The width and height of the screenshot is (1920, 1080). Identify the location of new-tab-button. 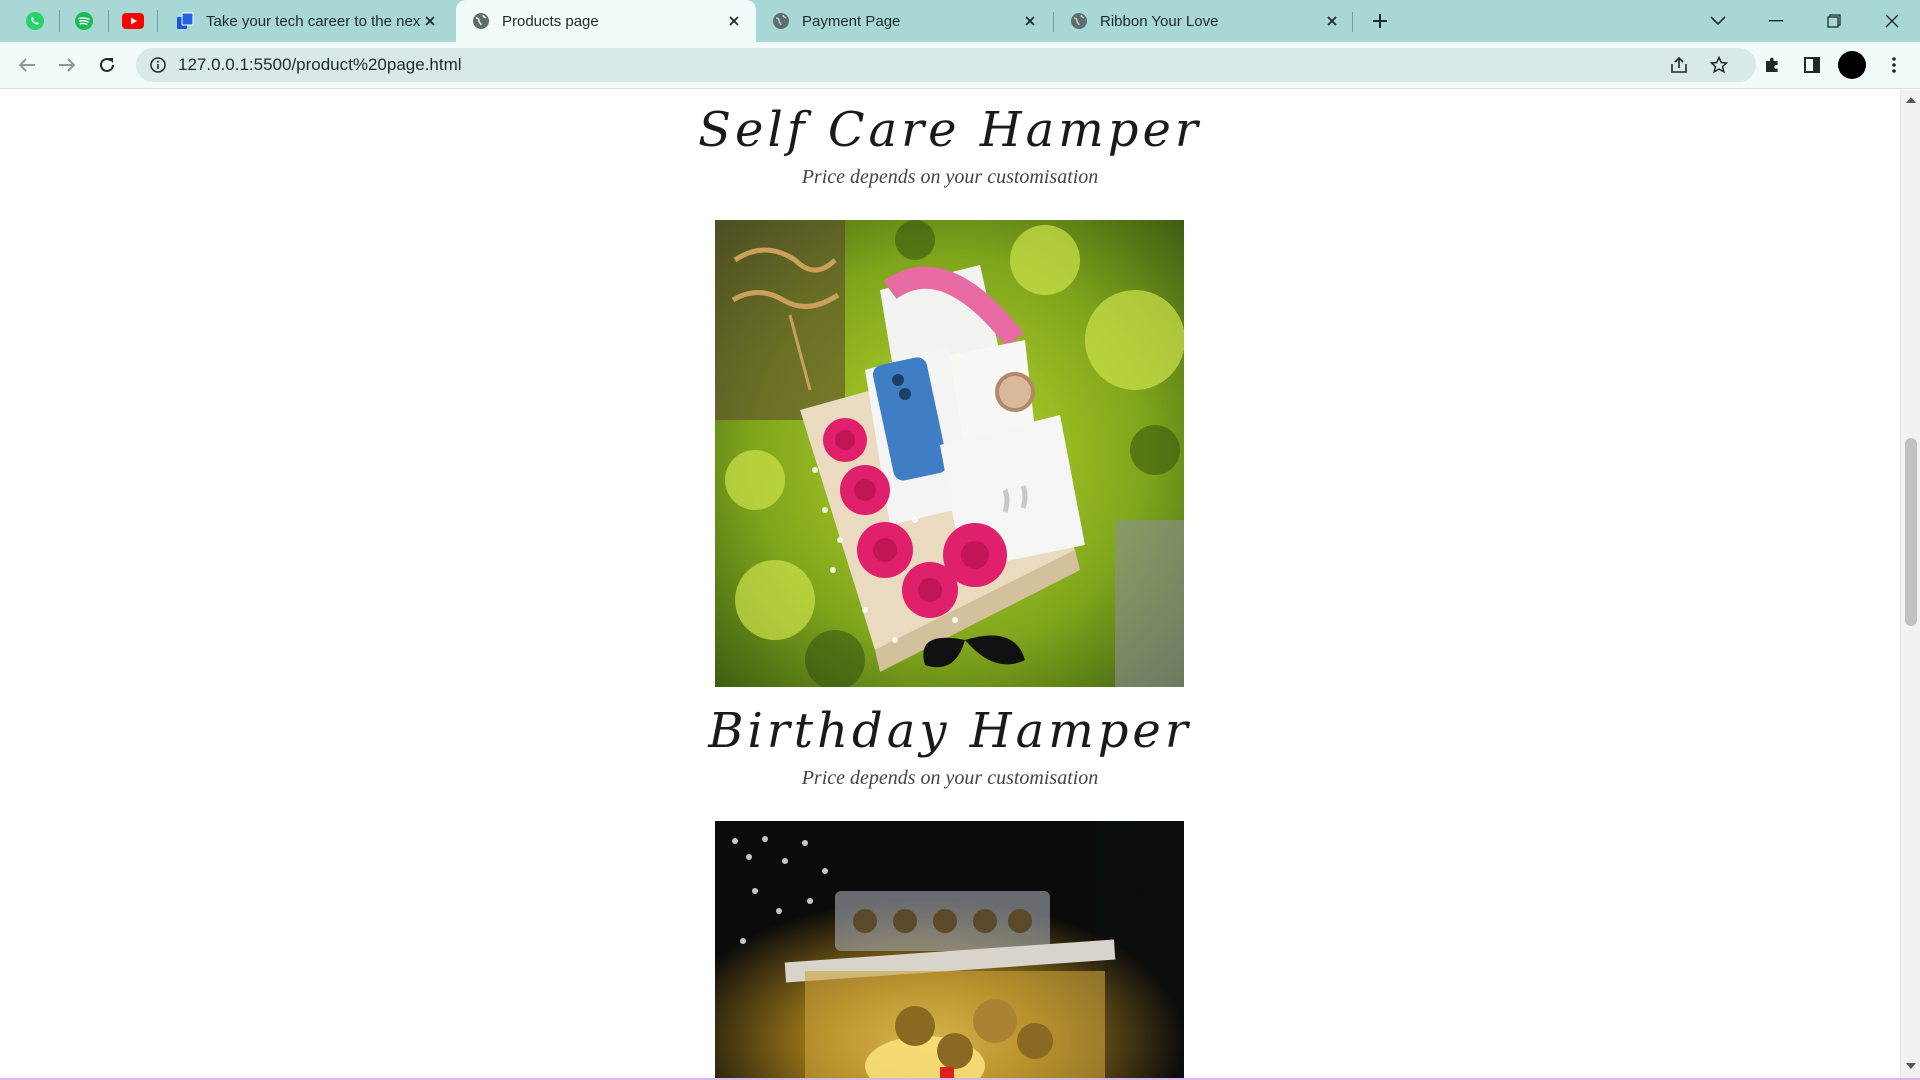
(1380, 21).